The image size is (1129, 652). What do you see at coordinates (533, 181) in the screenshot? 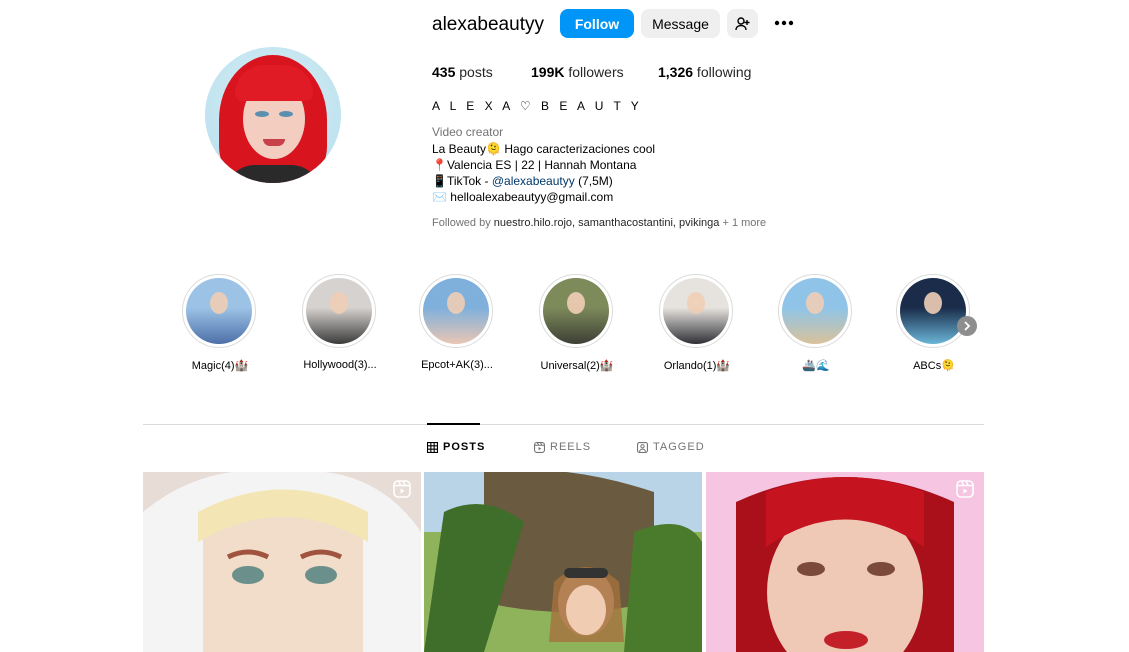
I see `tiktok-handle-link: @alexabeautyy` at bounding box center [533, 181].